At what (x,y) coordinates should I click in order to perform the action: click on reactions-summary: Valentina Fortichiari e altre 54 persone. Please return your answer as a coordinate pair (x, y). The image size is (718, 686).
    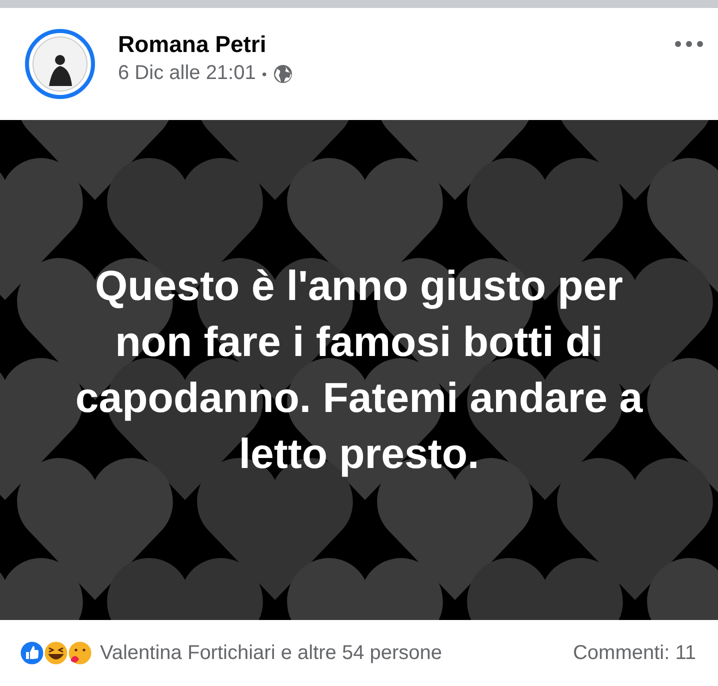
    Looking at the image, I should click on (271, 653).